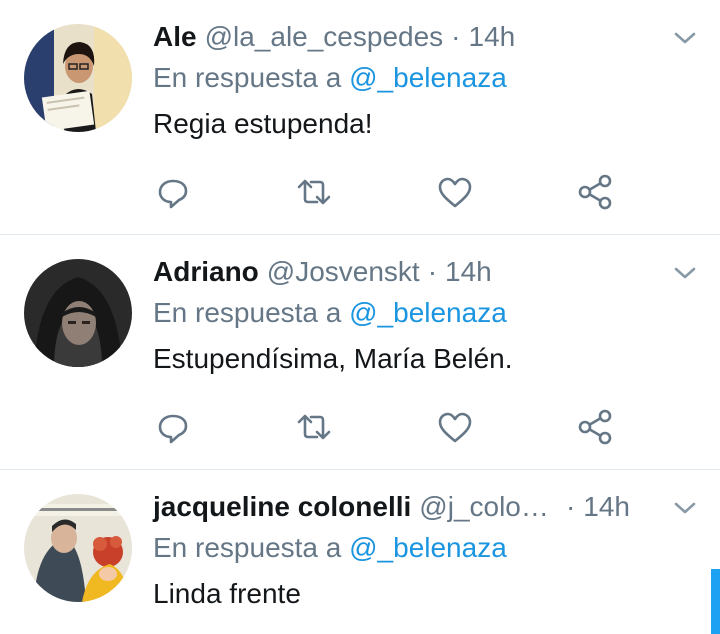 The width and height of the screenshot is (720, 634). I want to click on tweet-header: jacqueline colonelli @j_colon… · 14h, so click(391, 507).